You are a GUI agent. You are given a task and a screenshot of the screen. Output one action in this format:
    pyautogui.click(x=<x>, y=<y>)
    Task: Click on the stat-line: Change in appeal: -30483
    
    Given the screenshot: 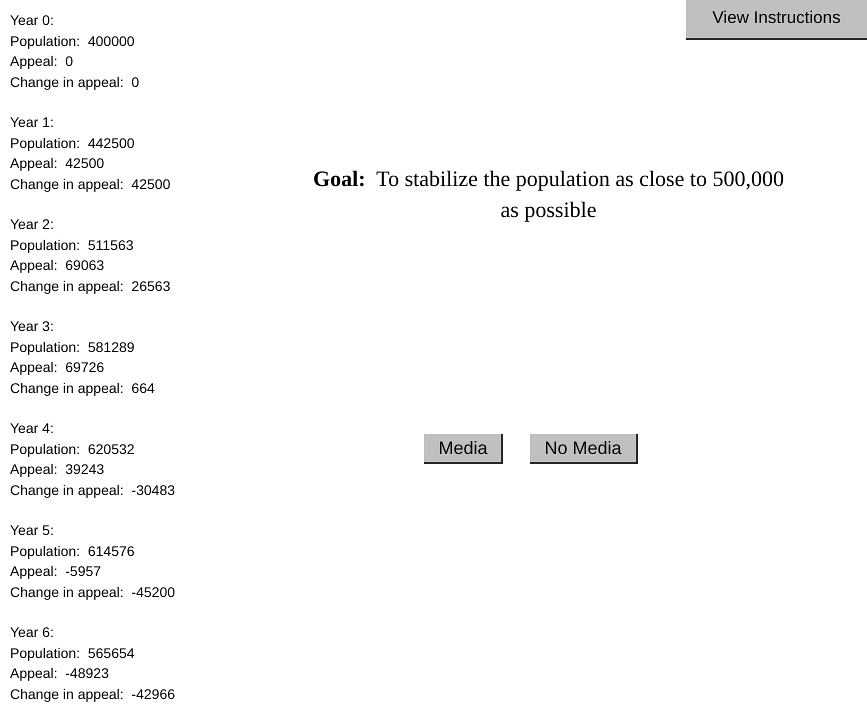 What is the action you would take?
    pyautogui.click(x=93, y=490)
    